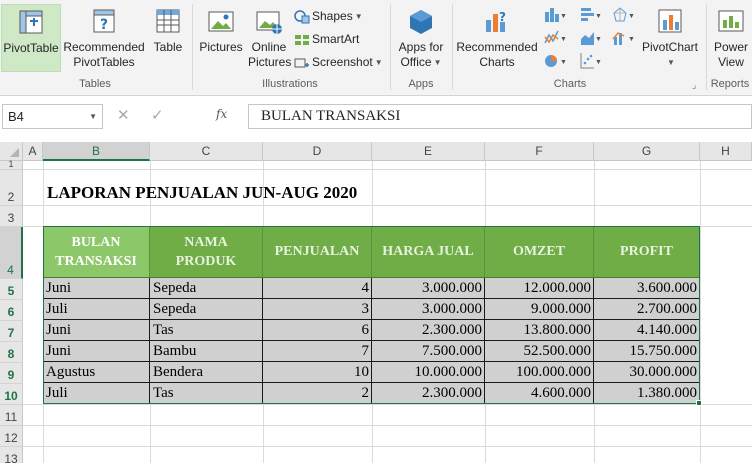  Describe the element at coordinates (33, 151) in the screenshot. I see `column-header-a: A` at that location.